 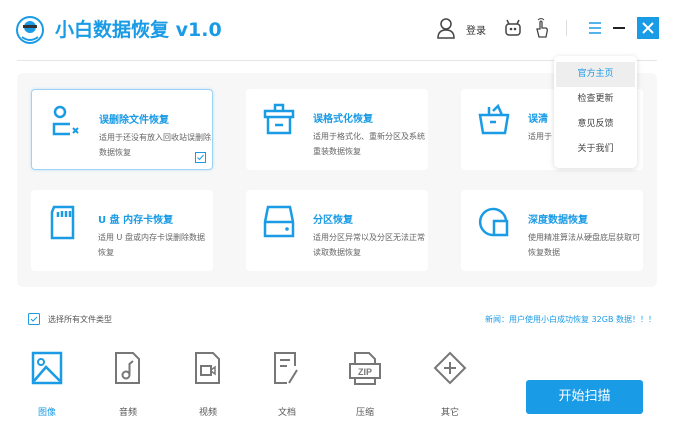 I want to click on dropdown-menu: 官方主页 检查更新 意见反馈 关于我们, so click(x=595, y=112).